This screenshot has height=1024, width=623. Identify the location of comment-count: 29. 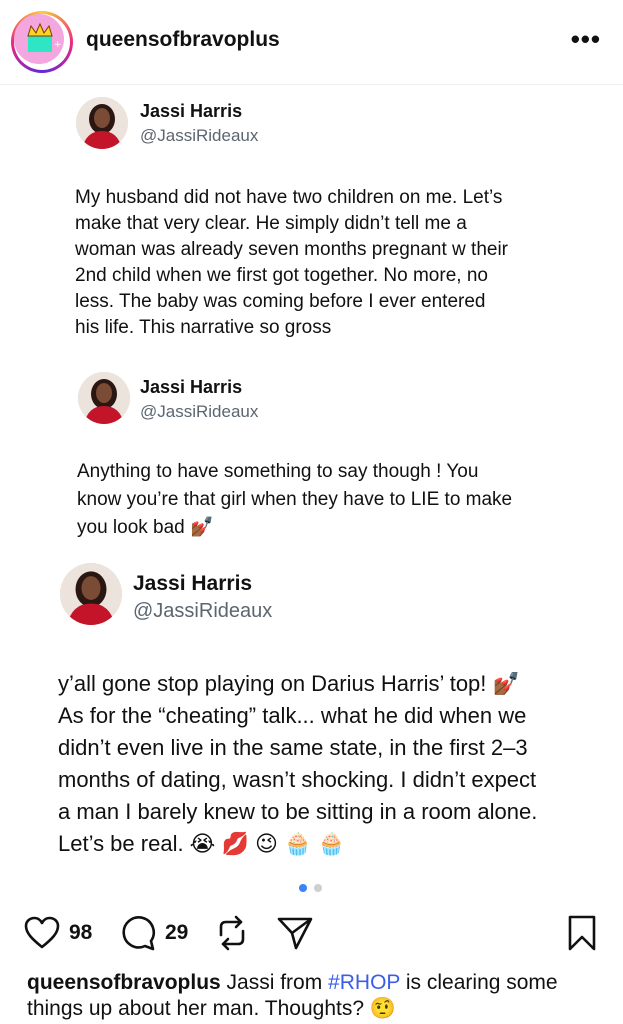
(177, 932).